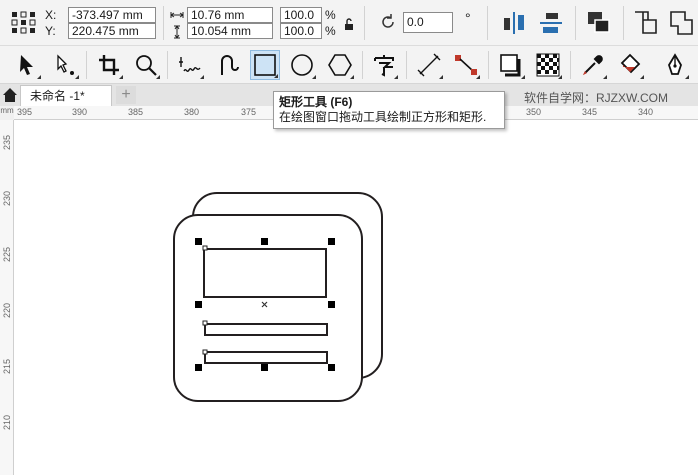 The width and height of the screenshot is (698, 475). I want to click on ruler-tick-label: 340, so click(646, 112).